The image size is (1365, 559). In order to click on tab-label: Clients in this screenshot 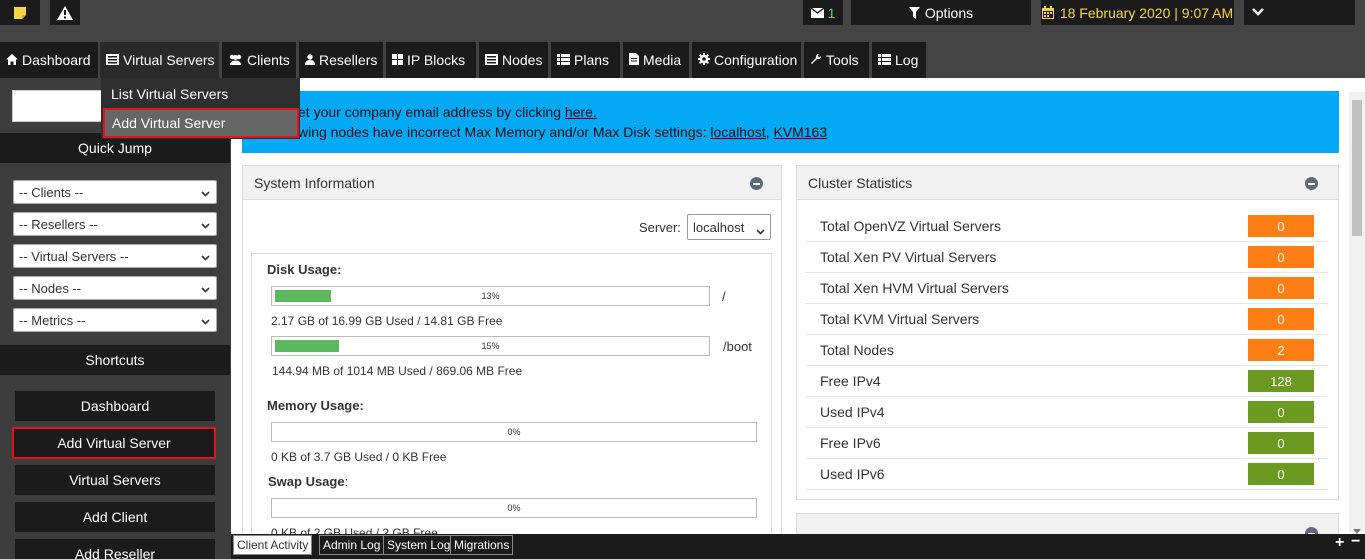, I will do `click(268, 60)`.